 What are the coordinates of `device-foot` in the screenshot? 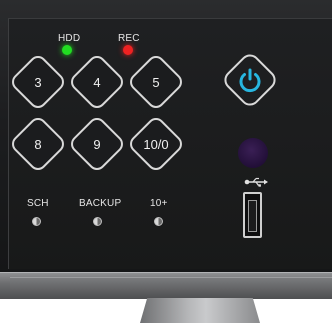 It's located at (200, 310).